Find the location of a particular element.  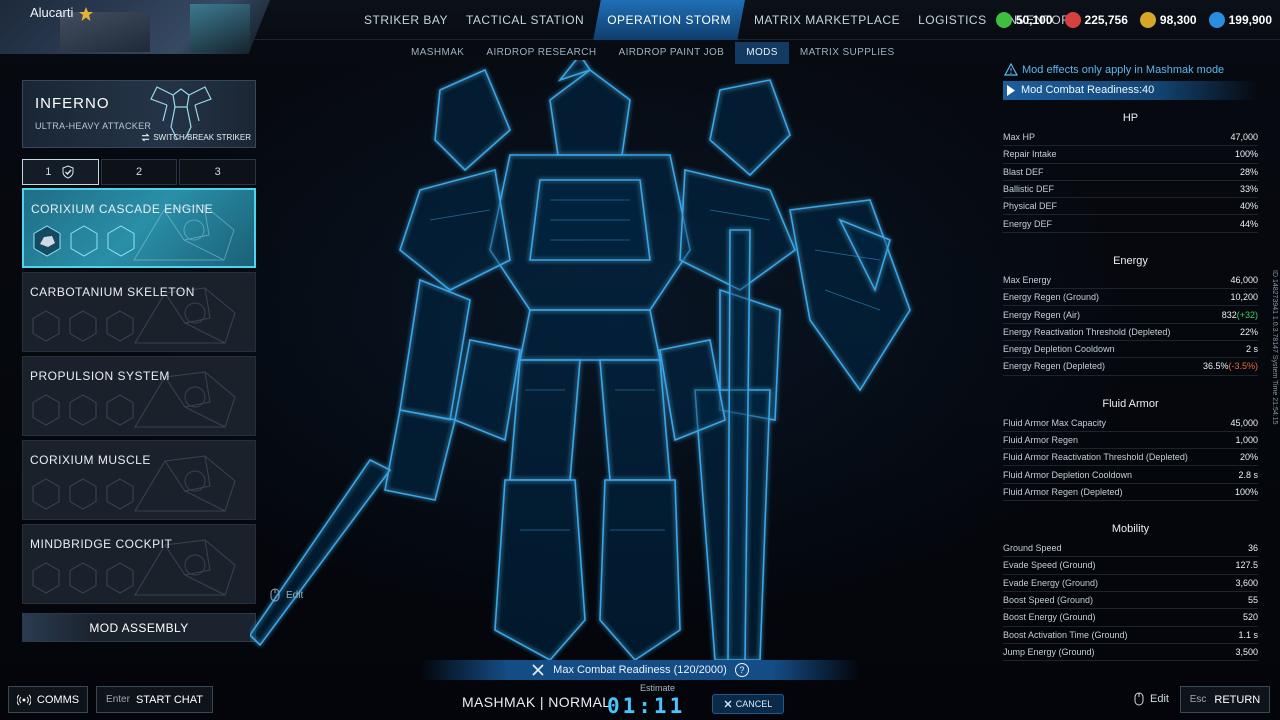

installed-mod-icon is located at coordinates (47, 241).